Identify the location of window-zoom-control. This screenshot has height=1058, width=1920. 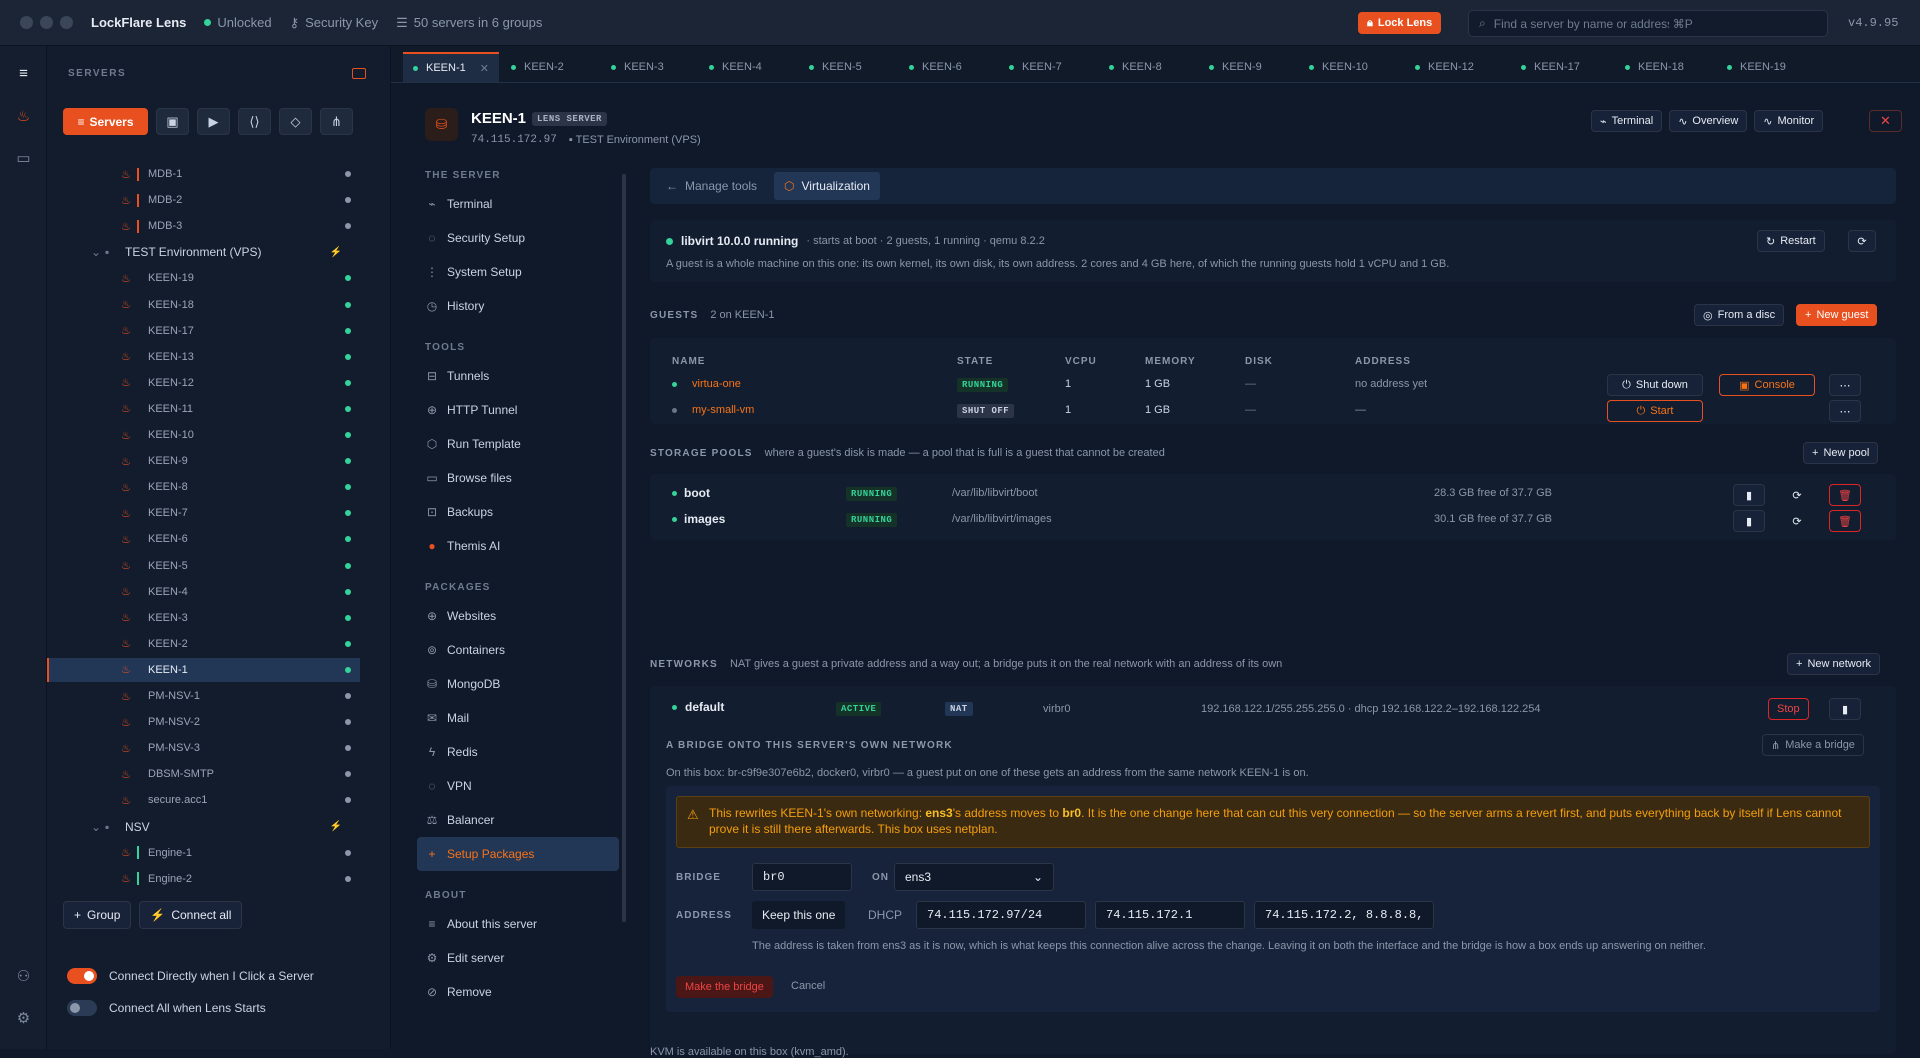
(66, 22).